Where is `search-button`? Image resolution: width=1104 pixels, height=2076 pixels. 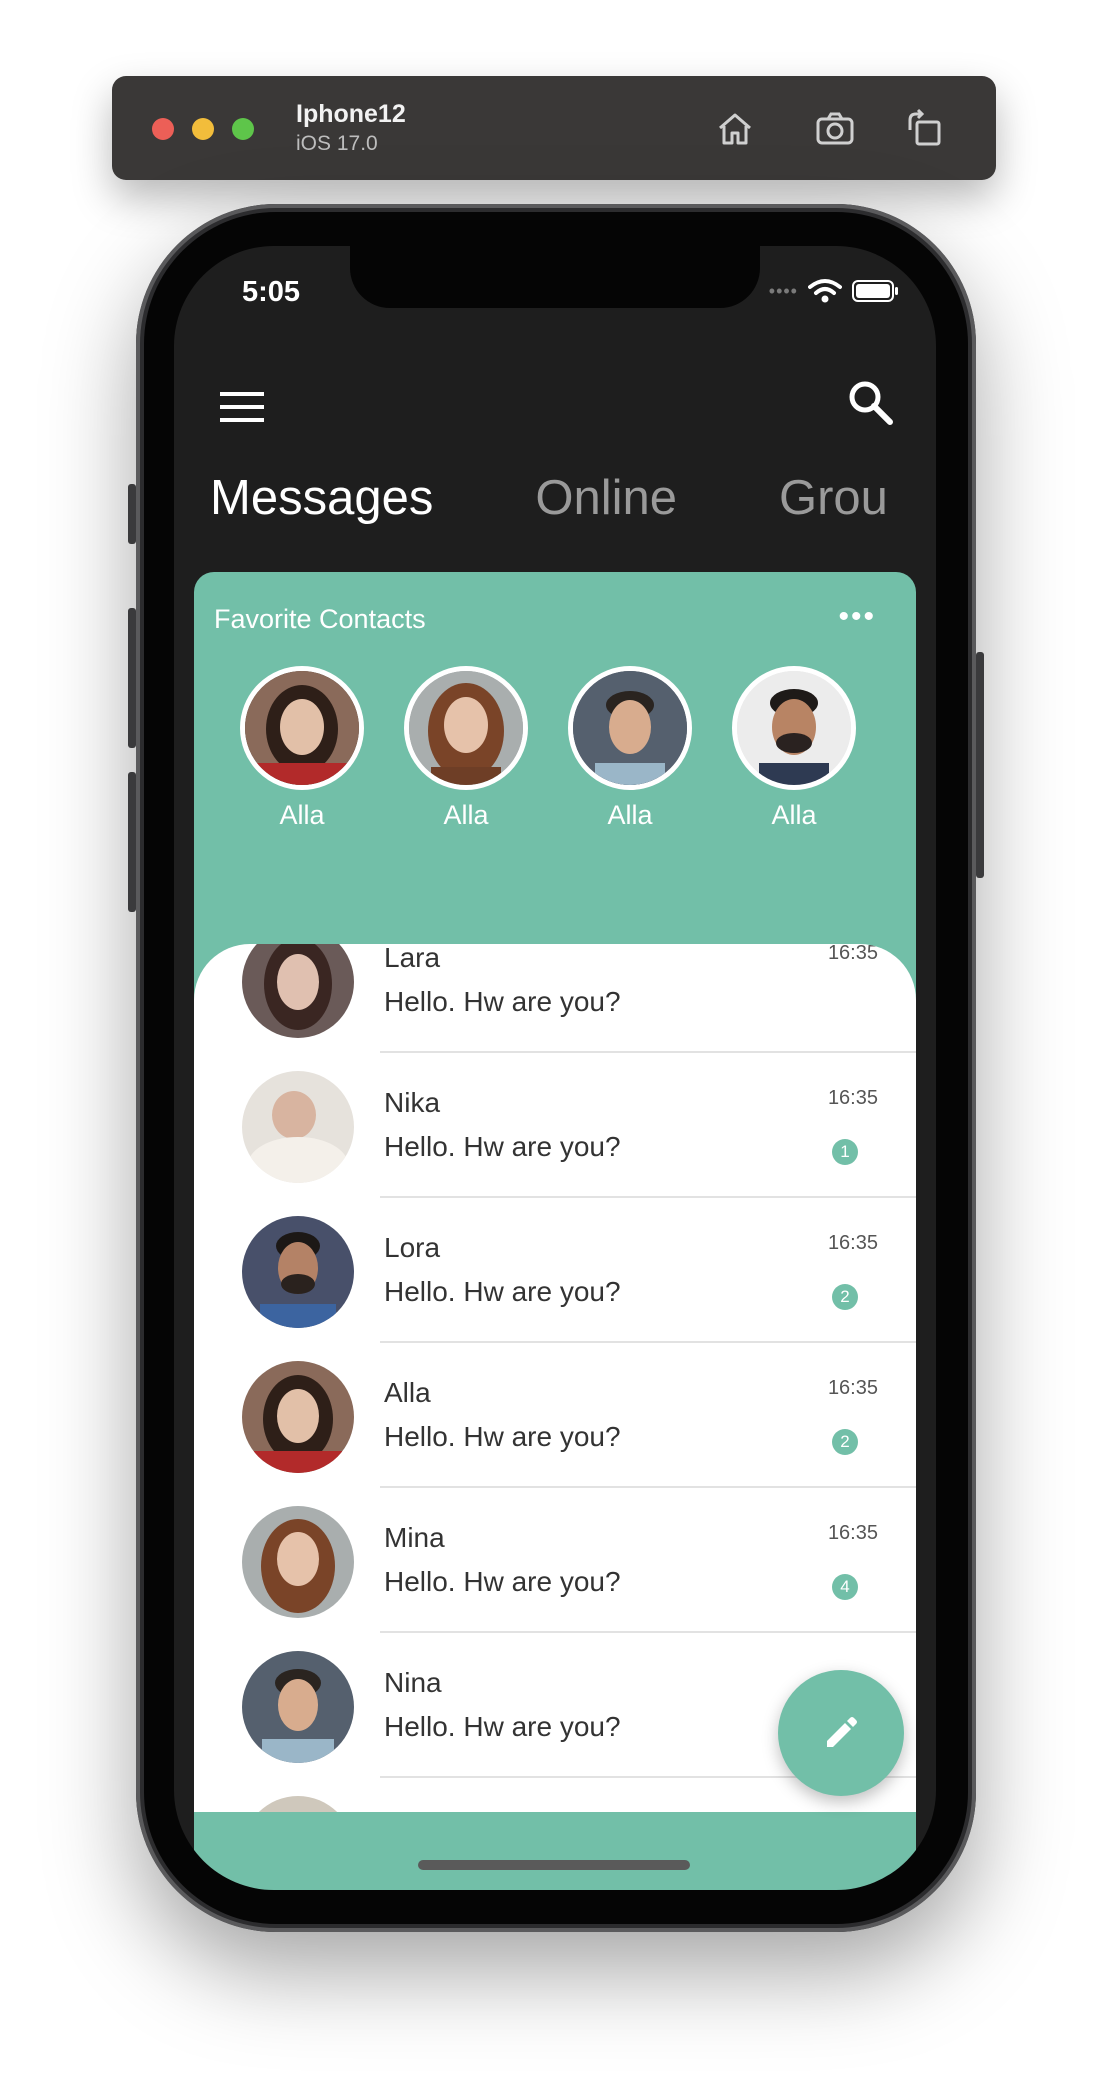 search-button is located at coordinates (870, 402).